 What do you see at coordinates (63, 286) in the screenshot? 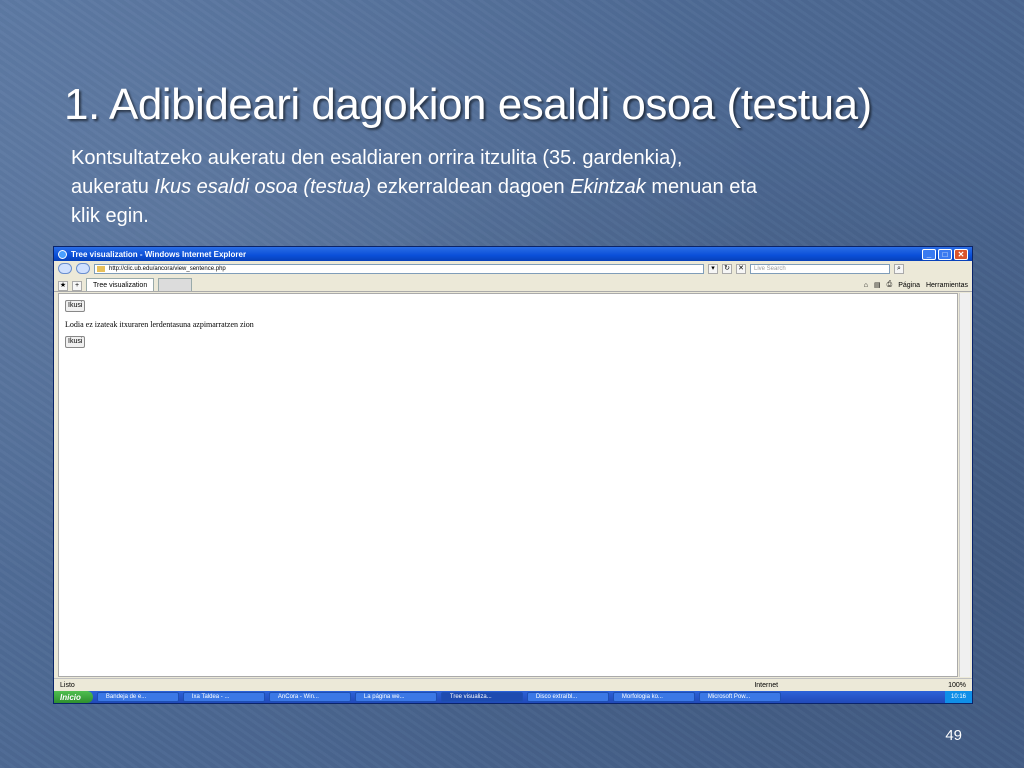
I see `favorites-star-icon: ★` at bounding box center [63, 286].